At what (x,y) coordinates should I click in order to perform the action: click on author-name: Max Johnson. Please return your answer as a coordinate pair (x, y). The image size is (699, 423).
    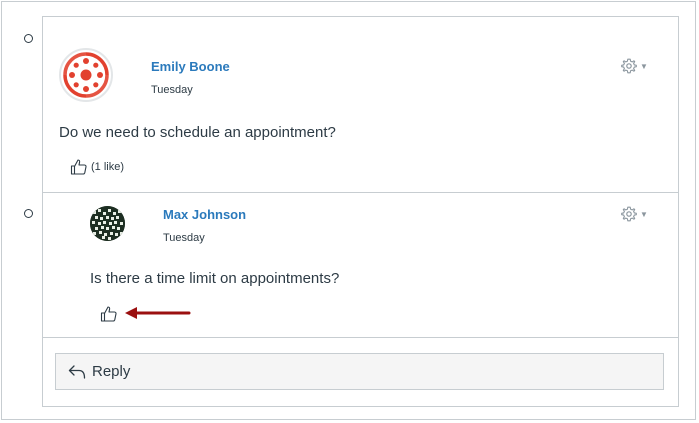
    Looking at the image, I should click on (204, 214).